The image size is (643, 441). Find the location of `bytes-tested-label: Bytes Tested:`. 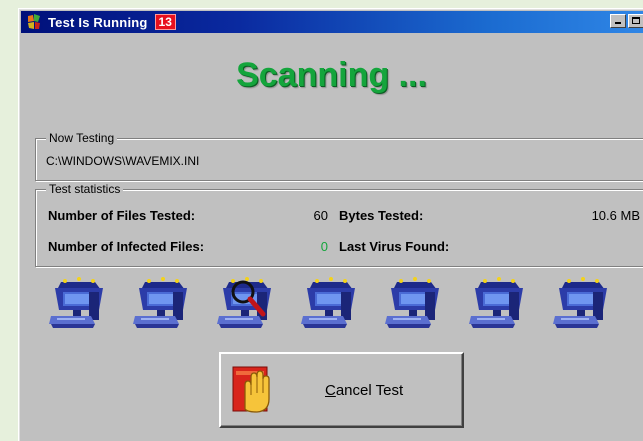

bytes-tested-label: Bytes Tested: is located at coordinates (381, 215).